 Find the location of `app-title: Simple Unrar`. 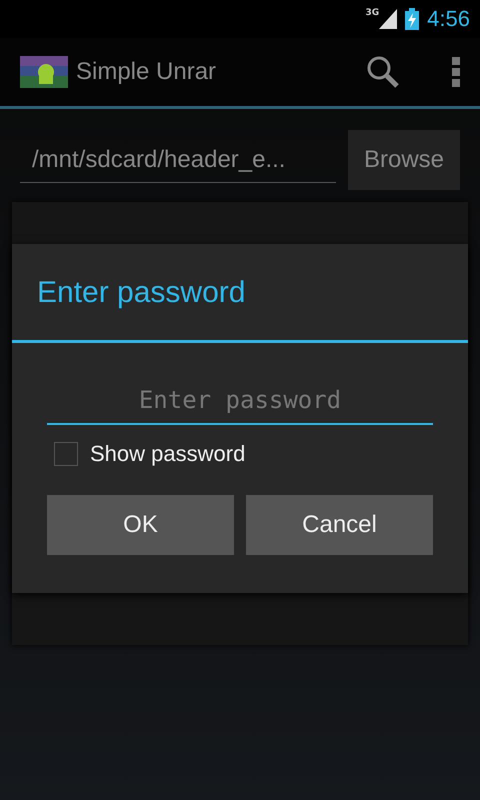

app-title: Simple Unrar is located at coordinates (147, 72).